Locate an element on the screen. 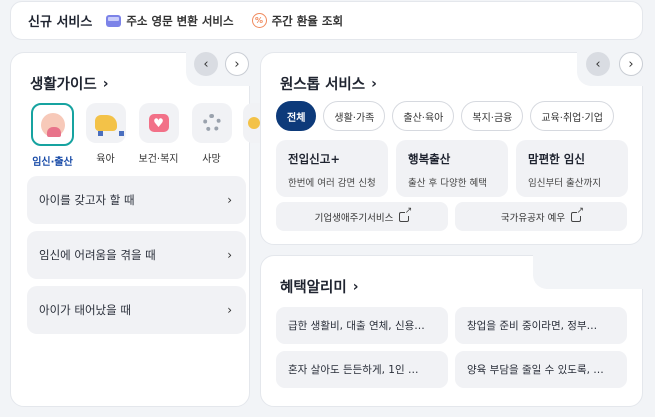  one-stop-prev-button: ‹ is located at coordinates (598, 64).